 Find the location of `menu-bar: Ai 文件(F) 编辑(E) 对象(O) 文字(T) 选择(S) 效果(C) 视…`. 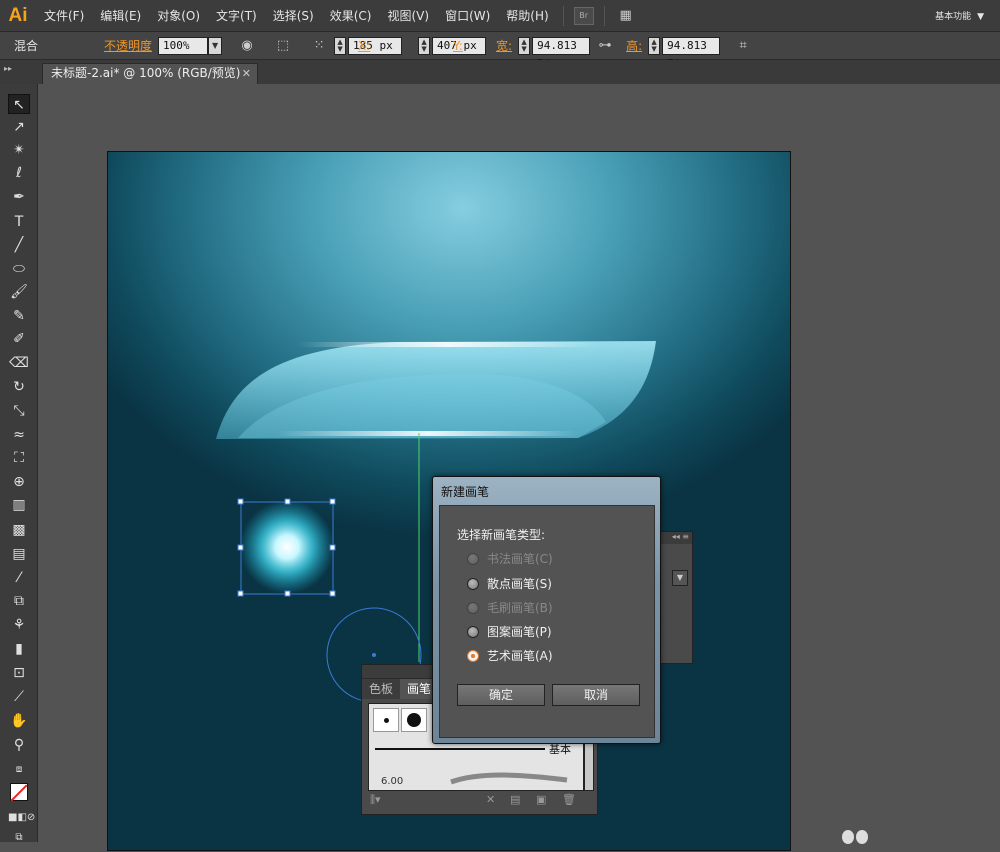

menu-bar: Ai 文件(F) 编辑(E) 对象(O) 文字(T) 选择(S) 效果(C) 视… is located at coordinates (500, 16).